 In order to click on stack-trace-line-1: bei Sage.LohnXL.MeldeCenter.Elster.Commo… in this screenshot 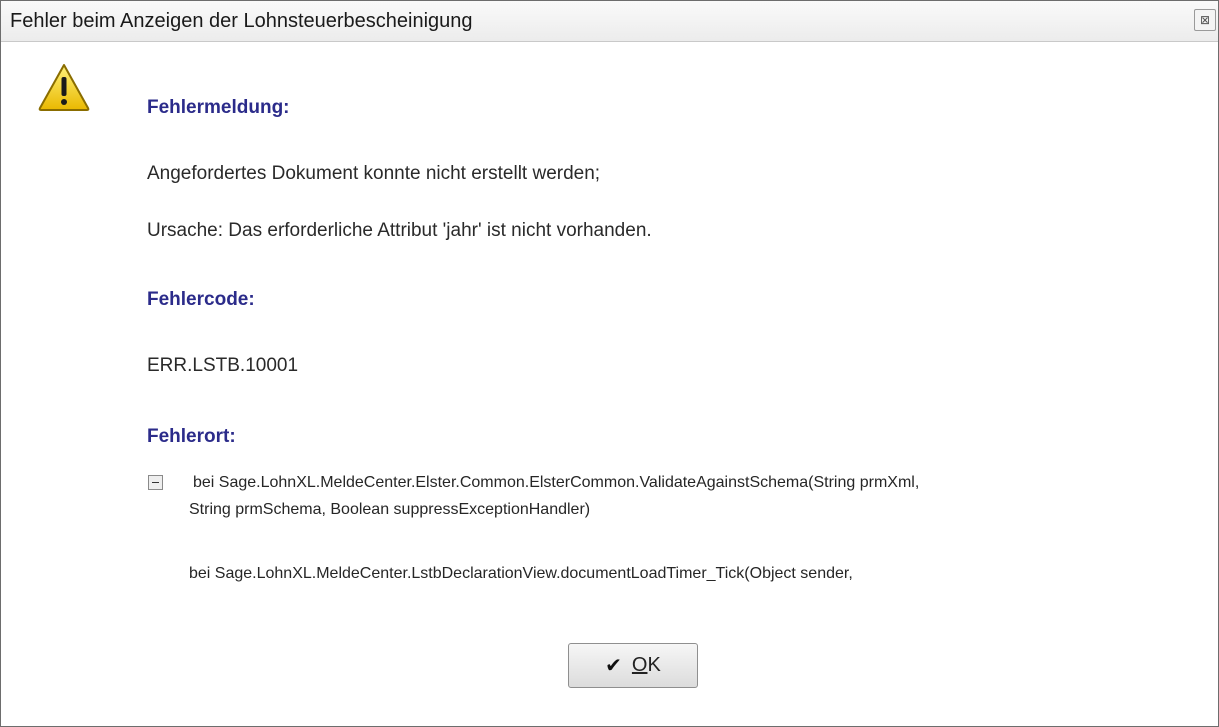, I will do `click(556, 482)`.